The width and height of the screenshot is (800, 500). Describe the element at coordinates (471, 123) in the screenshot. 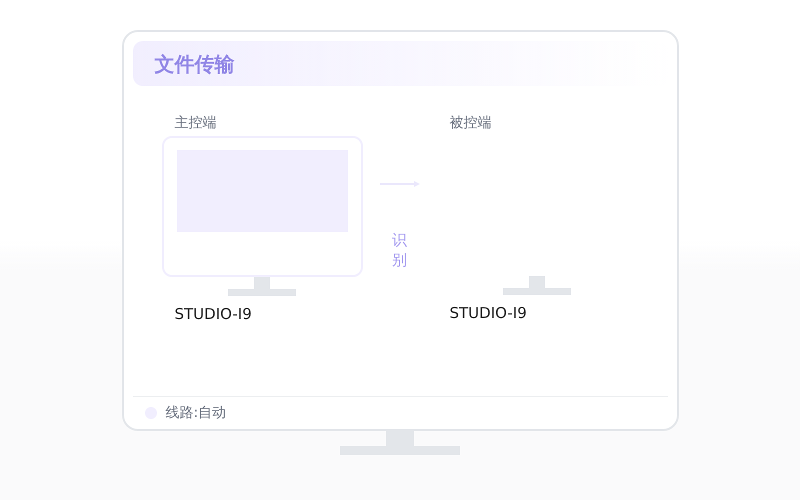

I see `device-role-label: 被控端` at that location.